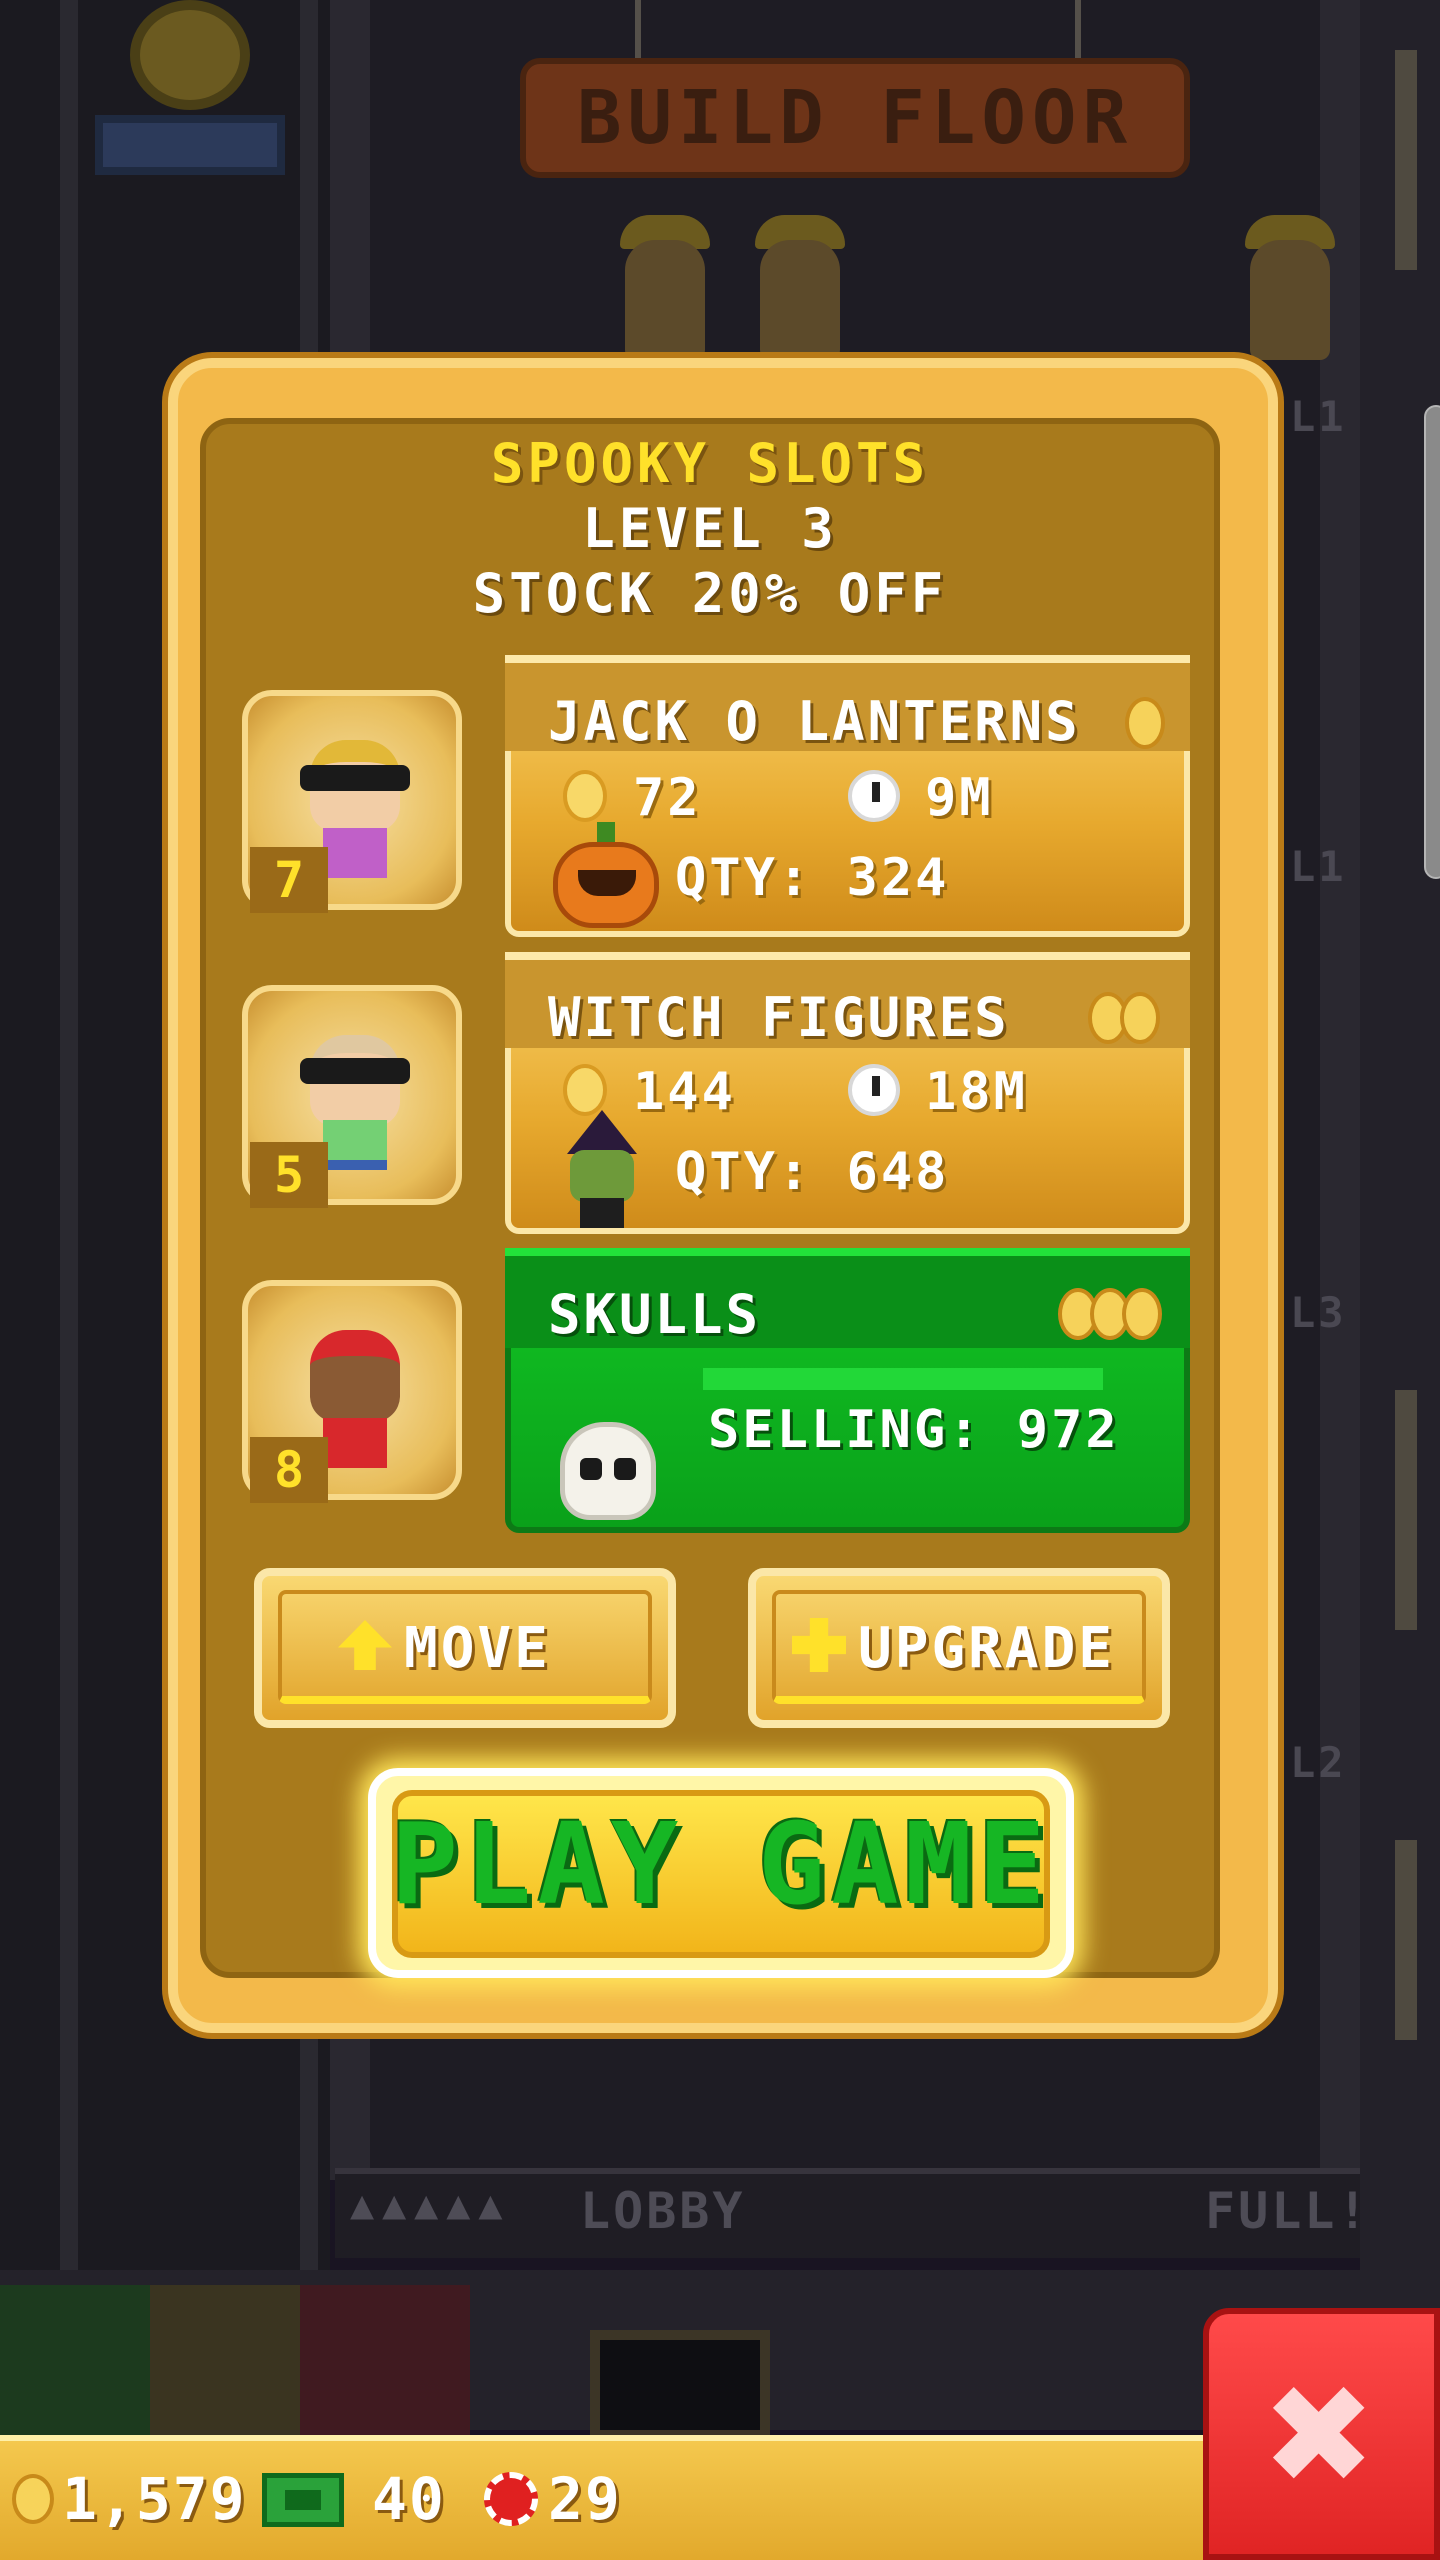 Image resolution: width=1440 pixels, height=2560 pixels. I want to click on worker-level-badge: 7, so click(289, 880).